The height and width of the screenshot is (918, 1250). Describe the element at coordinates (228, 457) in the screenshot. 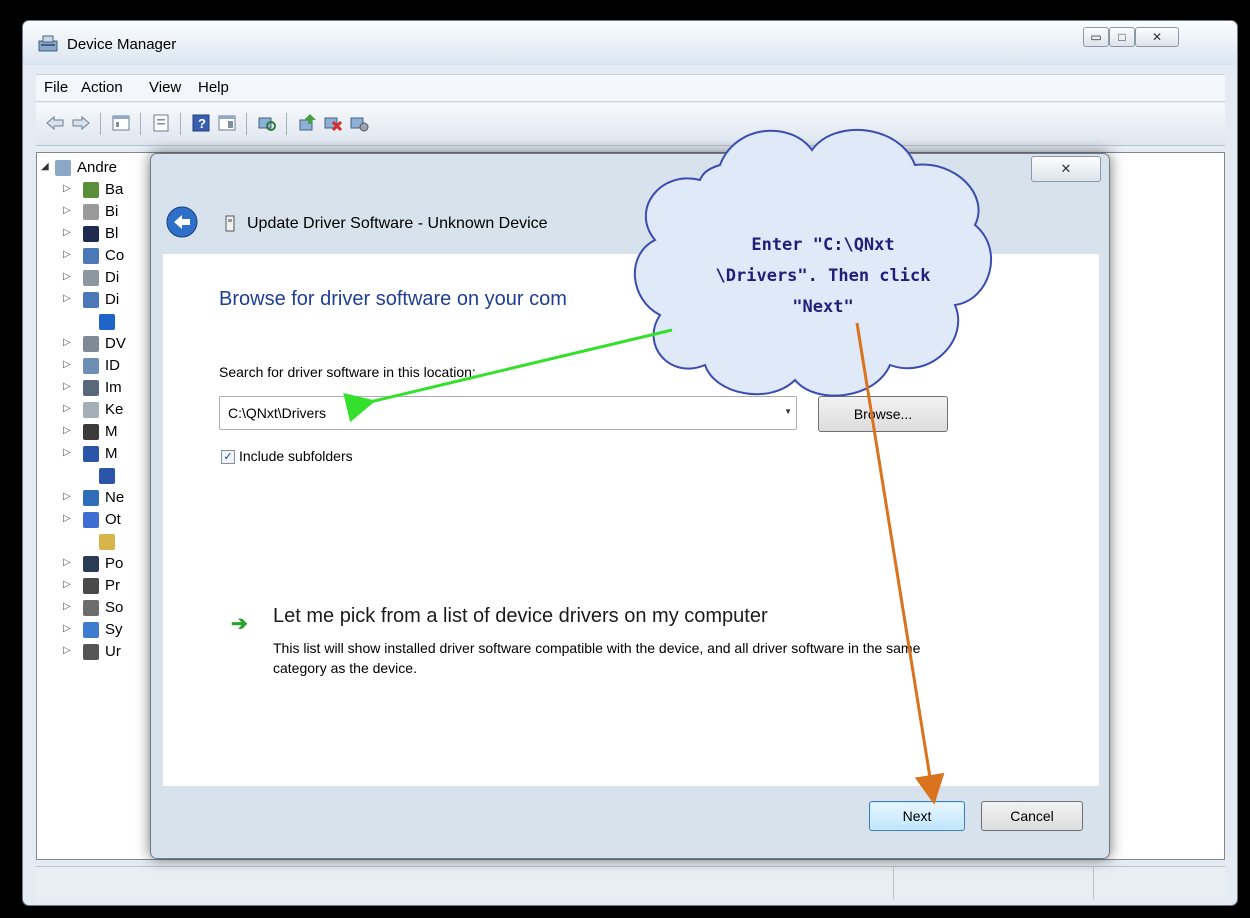

I see `include-subfolders-checkbox: ✓` at that location.